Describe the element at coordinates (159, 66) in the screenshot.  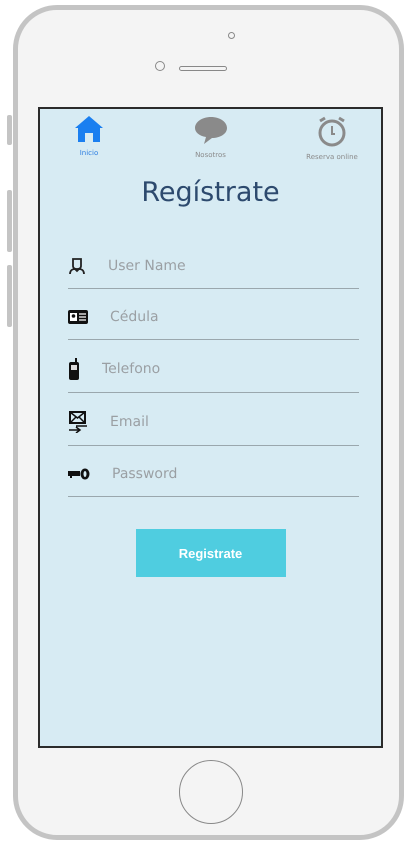
I see `camera-lens` at that location.